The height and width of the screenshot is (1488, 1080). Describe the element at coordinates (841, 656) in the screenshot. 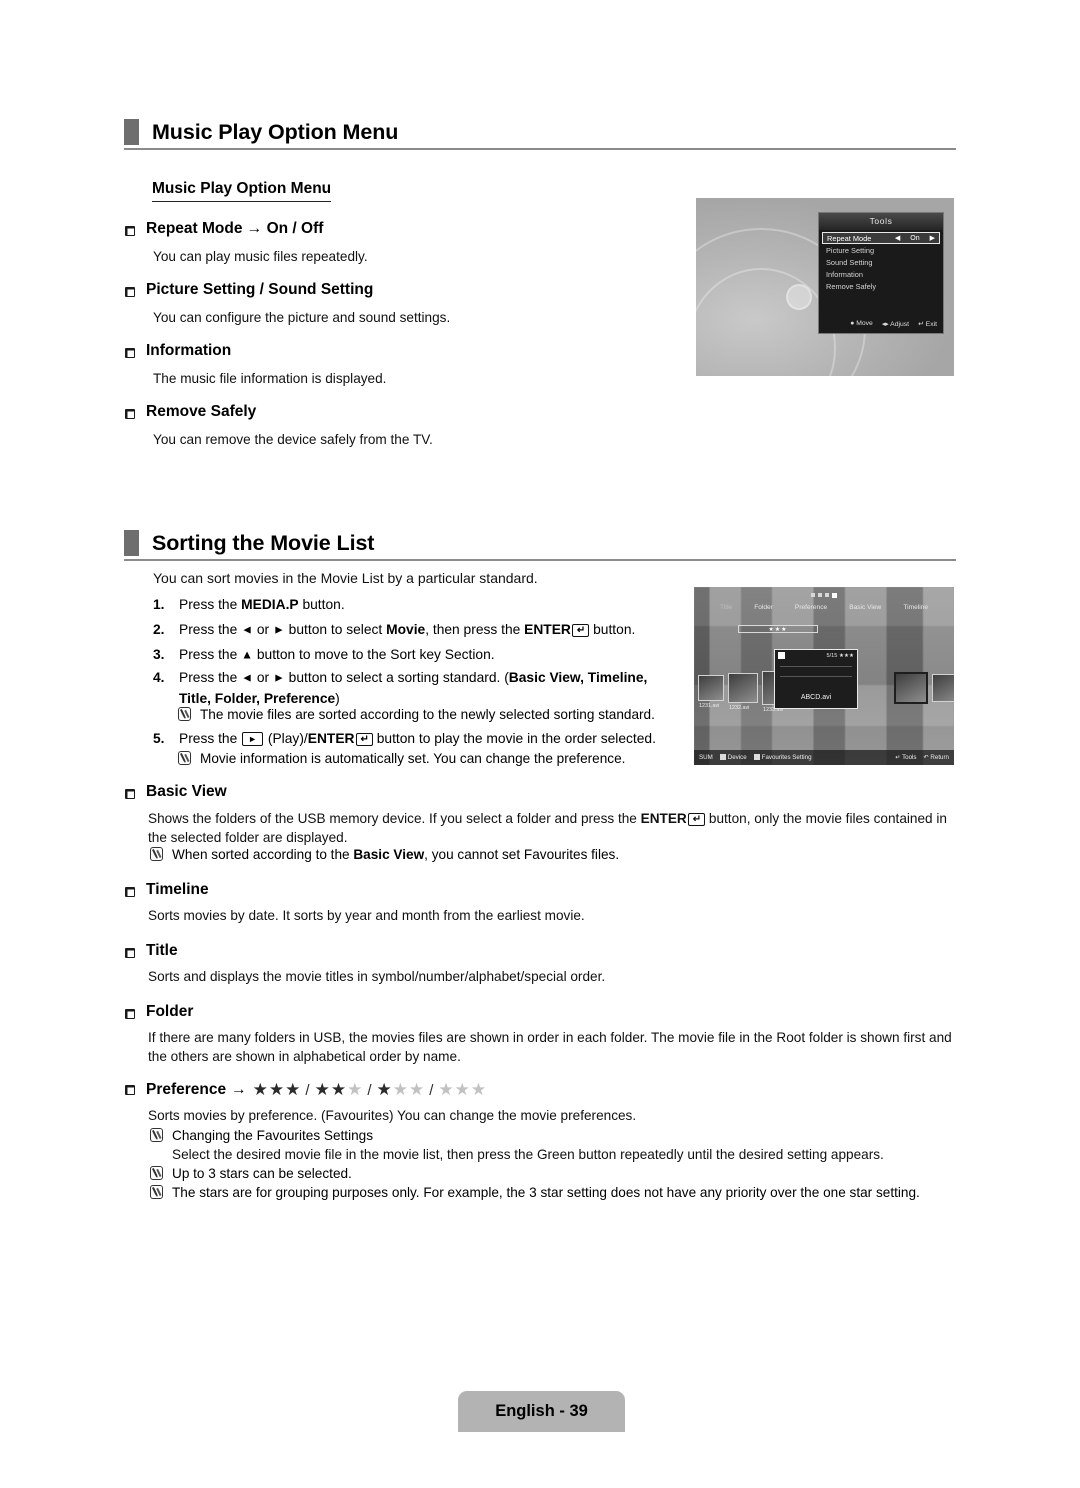

I see `popup-count-and-stars: 5/15 ★★★` at that location.